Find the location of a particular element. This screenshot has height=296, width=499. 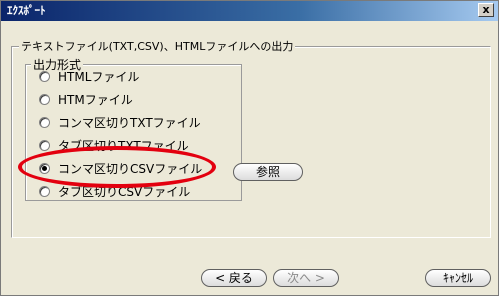

next-button: 次へ > is located at coordinates (306, 278).